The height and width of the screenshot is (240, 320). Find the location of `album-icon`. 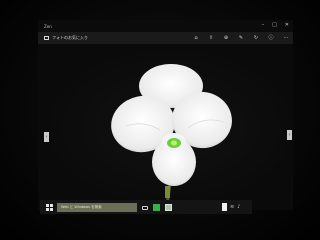

album-icon is located at coordinates (46, 38).